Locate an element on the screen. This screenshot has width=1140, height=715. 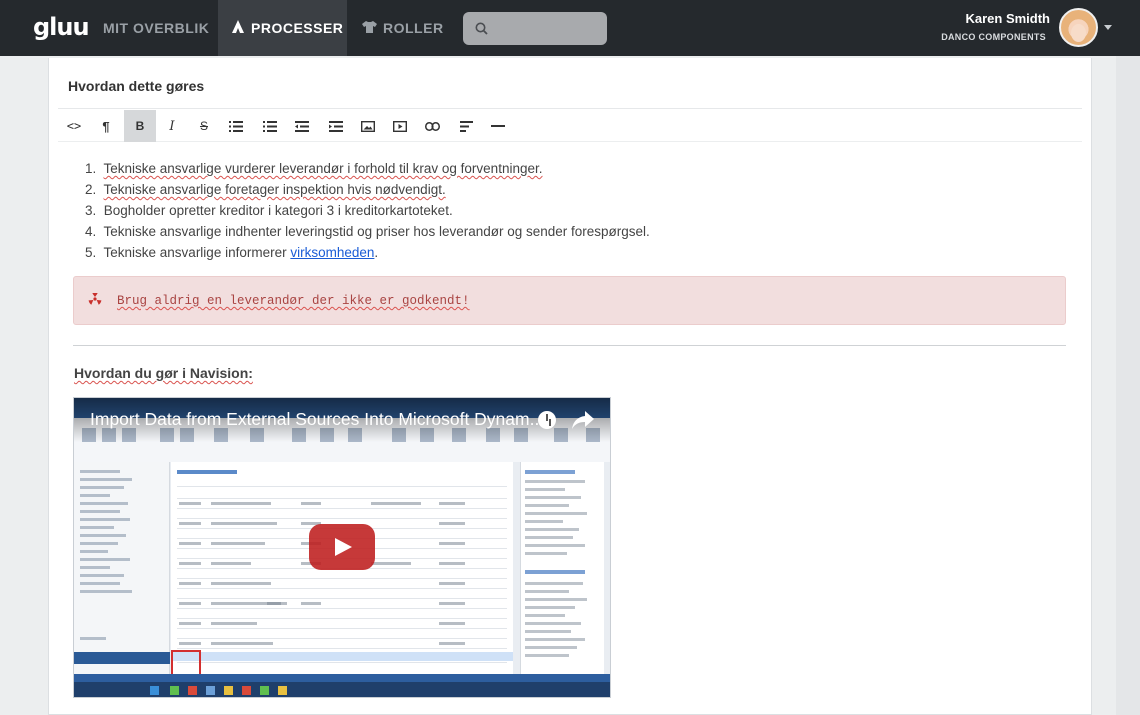
italic-button: I is located at coordinates (172, 126).